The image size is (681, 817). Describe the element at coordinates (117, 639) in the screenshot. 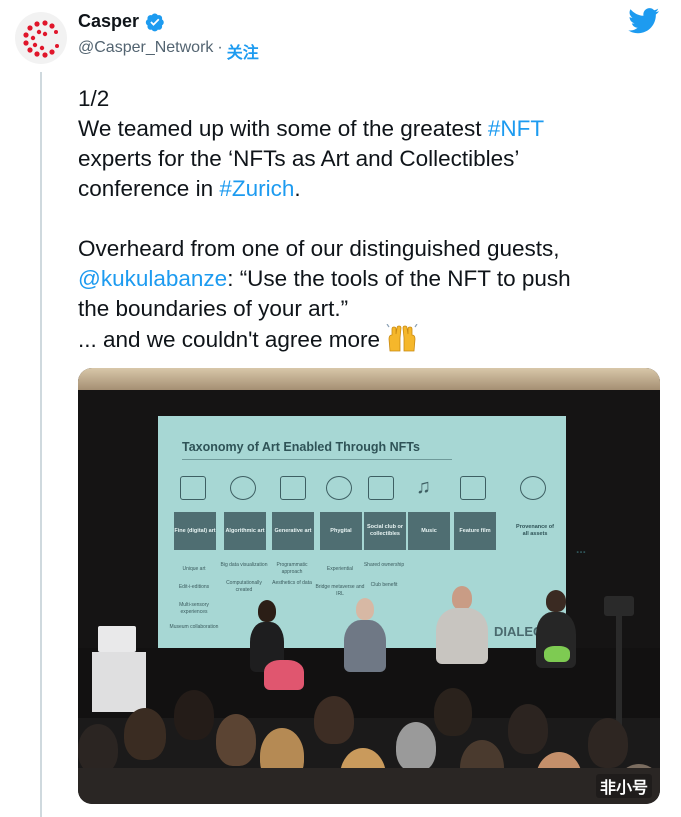

I see `laptop` at that location.